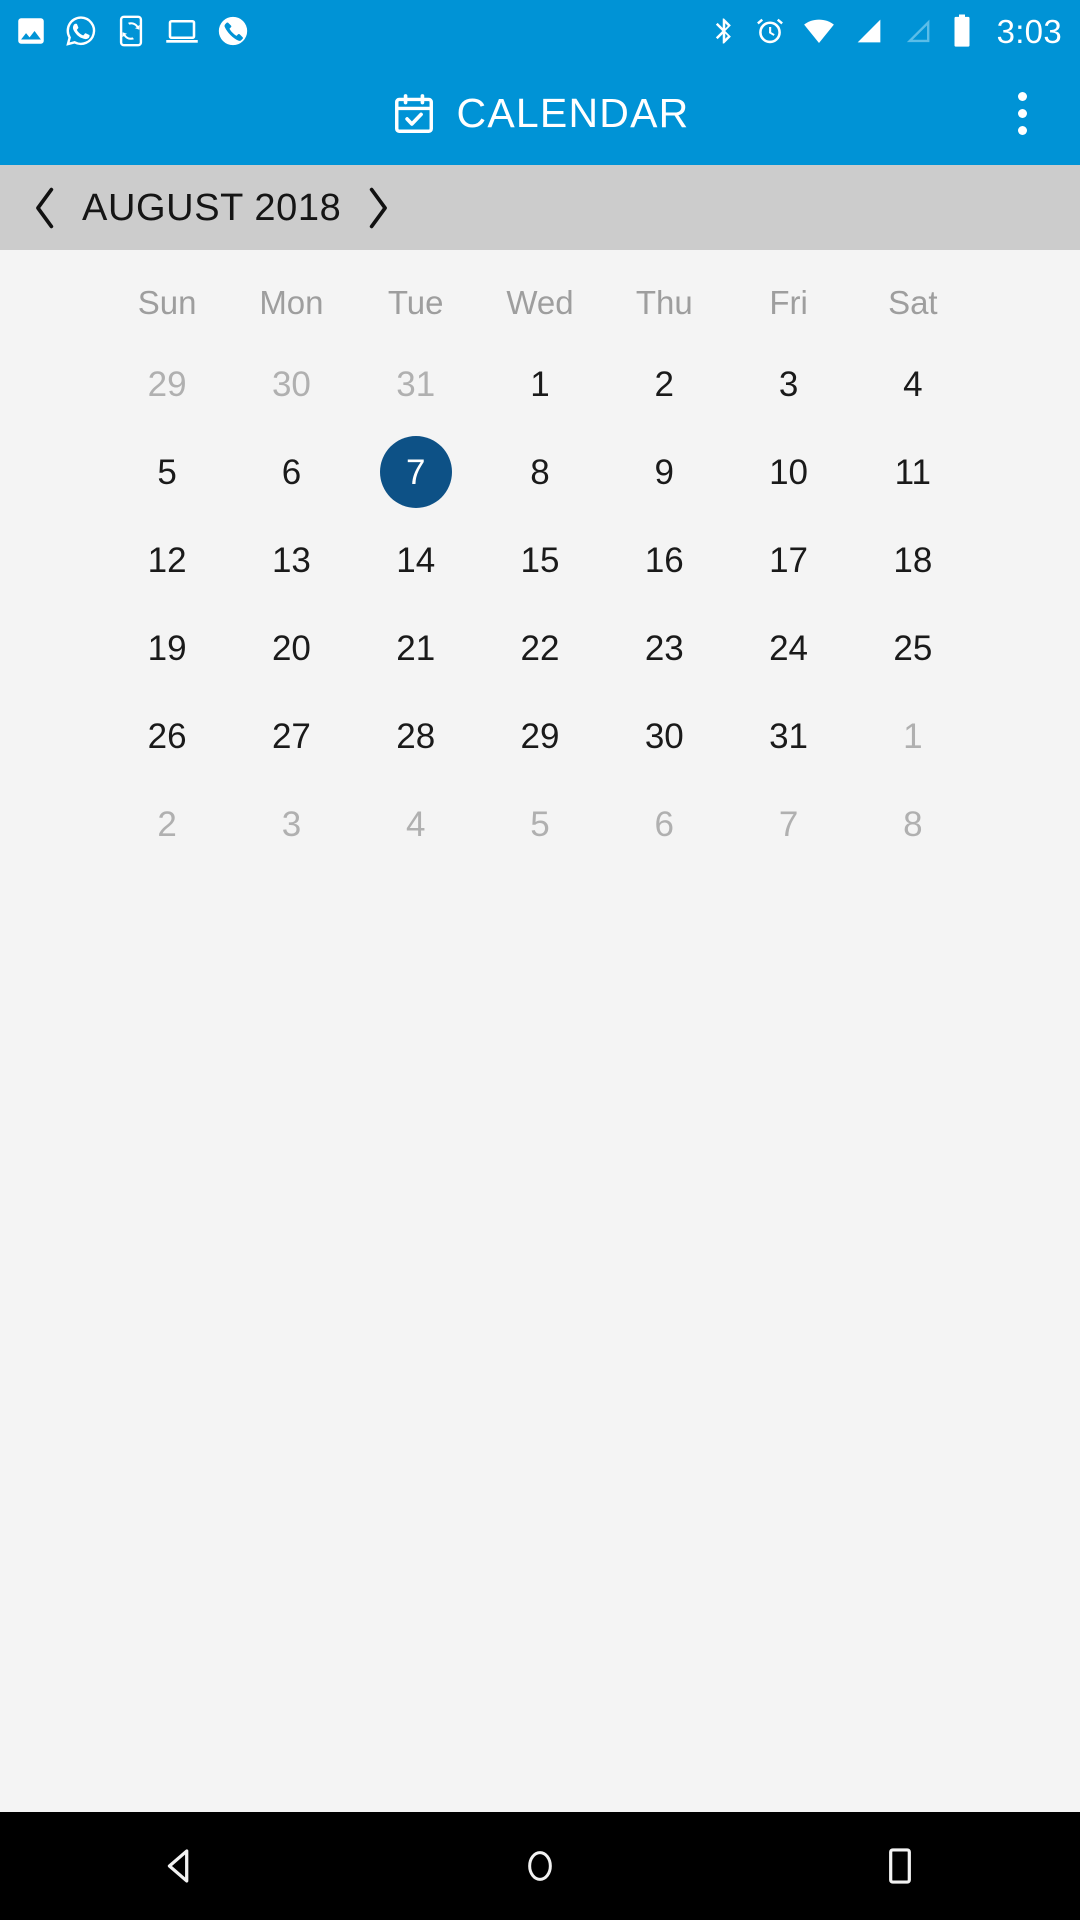  Describe the element at coordinates (724, 31) in the screenshot. I see `bluetooth-icon` at that location.